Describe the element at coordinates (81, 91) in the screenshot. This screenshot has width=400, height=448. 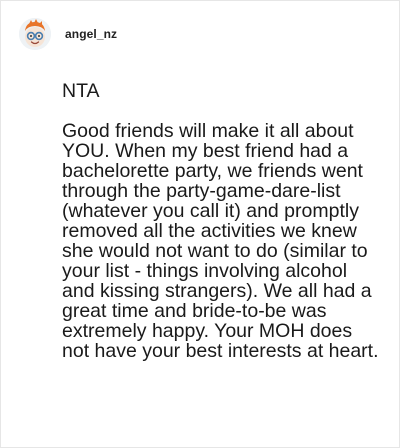
I see `comment-verdict: NTA` at that location.